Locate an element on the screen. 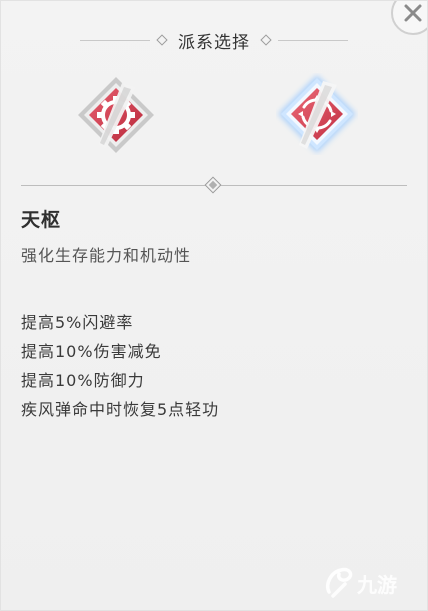 Image resolution: width=428 pixels, height=611 pixels. bonus-item: 提高10%伤害减免 is located at coordinates (91, 351).